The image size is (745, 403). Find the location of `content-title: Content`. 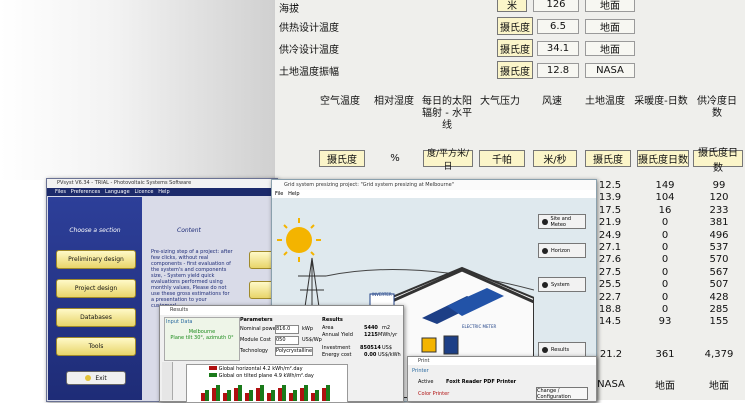

content-title: Content is located at coordinates (189, 230).